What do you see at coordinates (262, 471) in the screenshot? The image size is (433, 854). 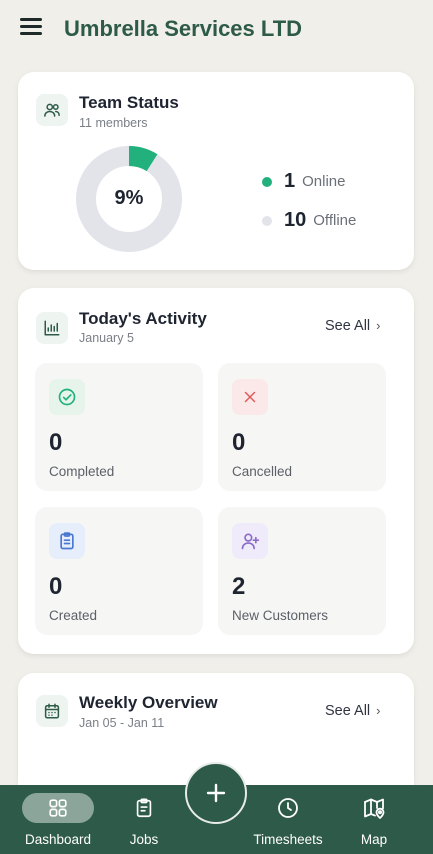 I see `cancelled-label: Cancelled` at bounding box center [262, 471].